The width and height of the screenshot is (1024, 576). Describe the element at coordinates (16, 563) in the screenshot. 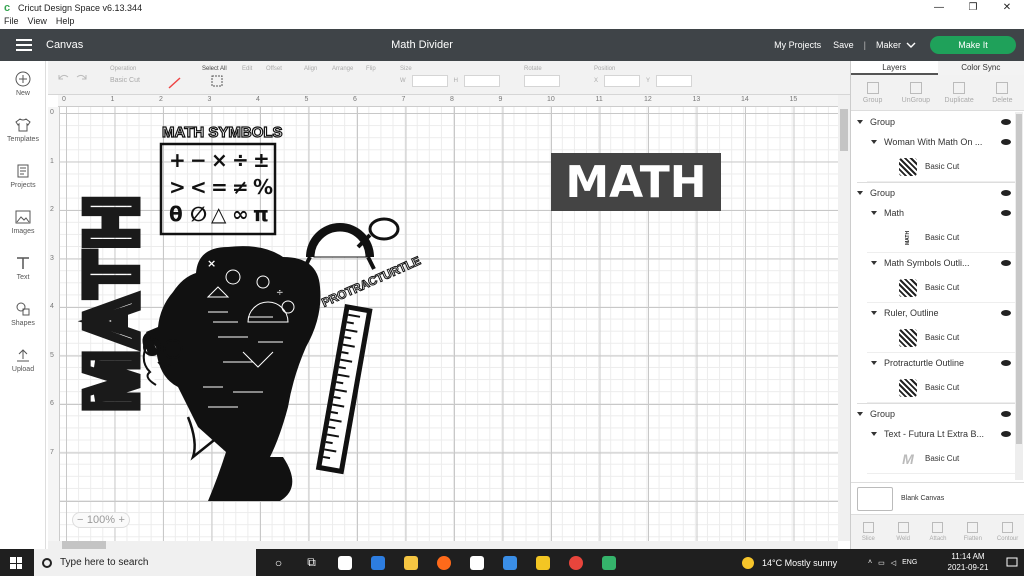

I see `windows-start-icon` at that location.